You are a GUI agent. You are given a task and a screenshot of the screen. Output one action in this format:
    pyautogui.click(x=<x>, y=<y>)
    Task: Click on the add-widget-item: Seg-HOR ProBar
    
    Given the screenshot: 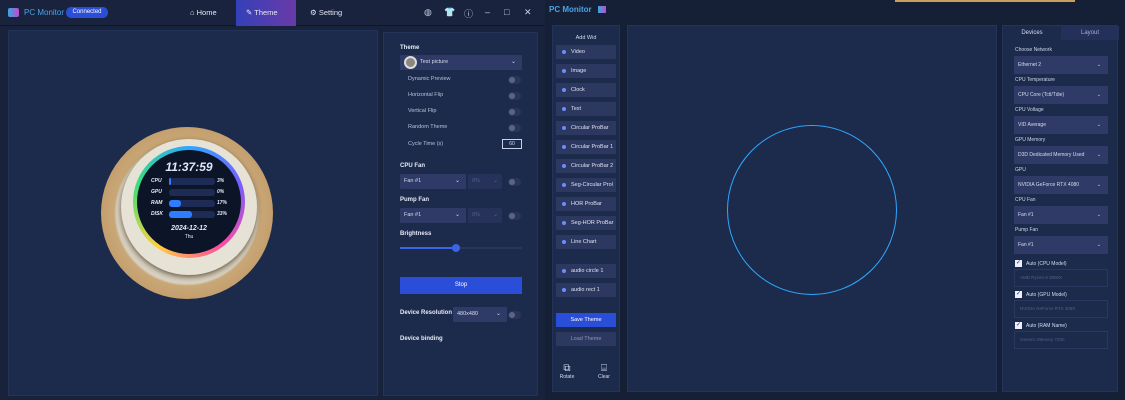 What is the action you would take?
    pyautogui.click(x=586, y=223)
    